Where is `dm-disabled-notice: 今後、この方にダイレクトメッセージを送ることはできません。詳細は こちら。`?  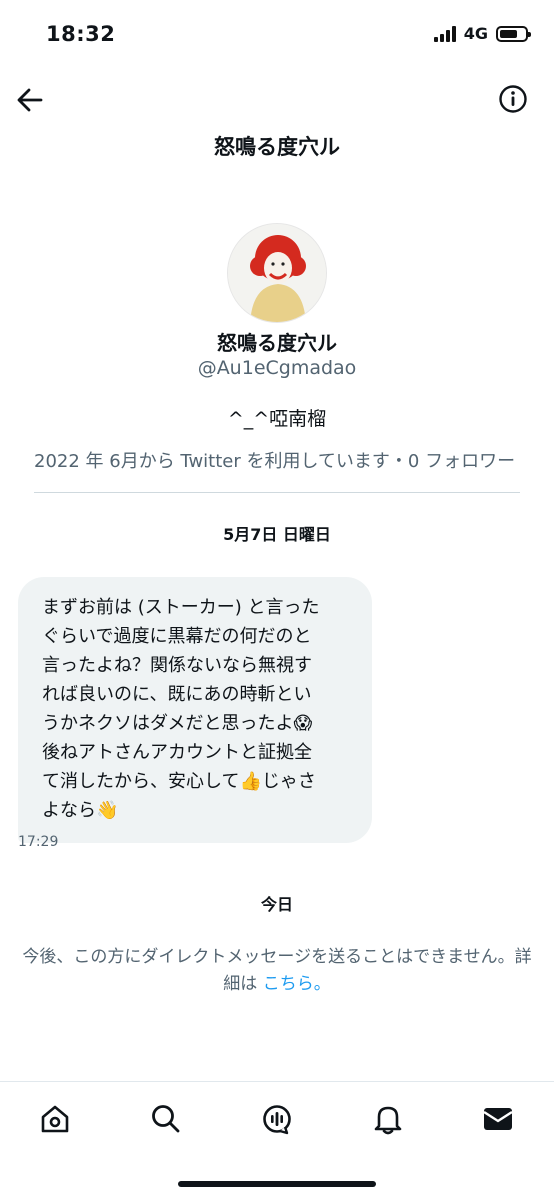 dm-disabled-notice: 今後、この方にダイレクトメッセージを送ることはできません。詳細は こちら。 is located at coordinates (277, 971).